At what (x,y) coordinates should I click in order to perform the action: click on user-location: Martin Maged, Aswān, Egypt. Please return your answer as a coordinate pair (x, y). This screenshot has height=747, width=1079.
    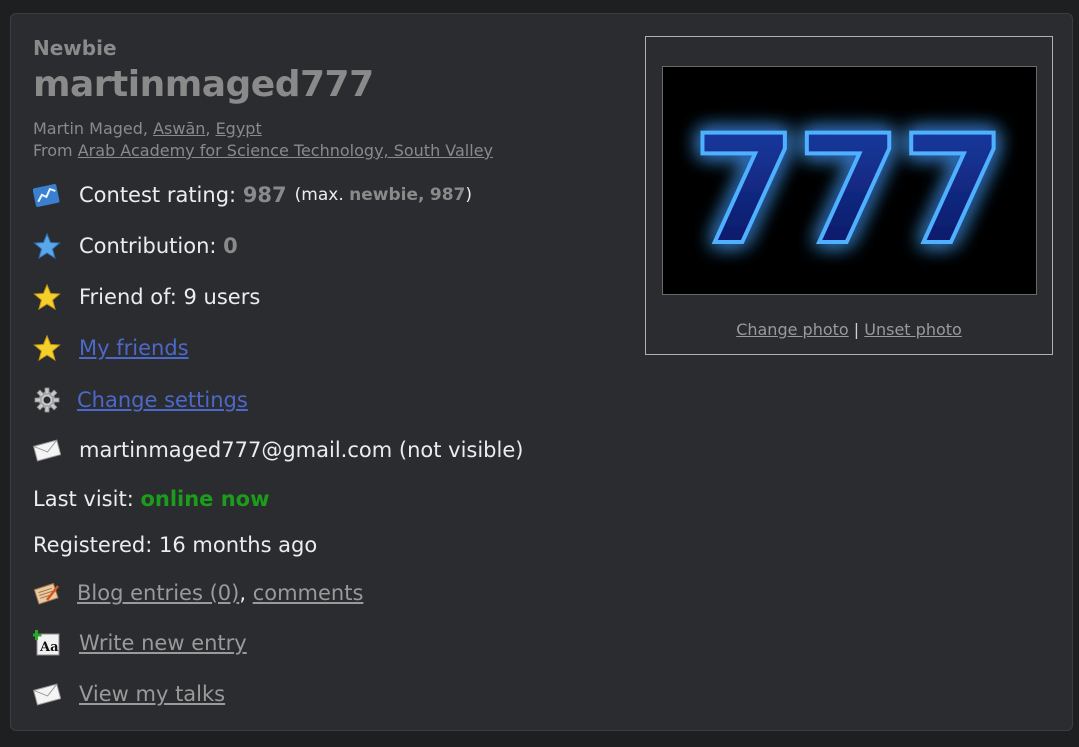
    Looking at the image, I should click on (147, 128).